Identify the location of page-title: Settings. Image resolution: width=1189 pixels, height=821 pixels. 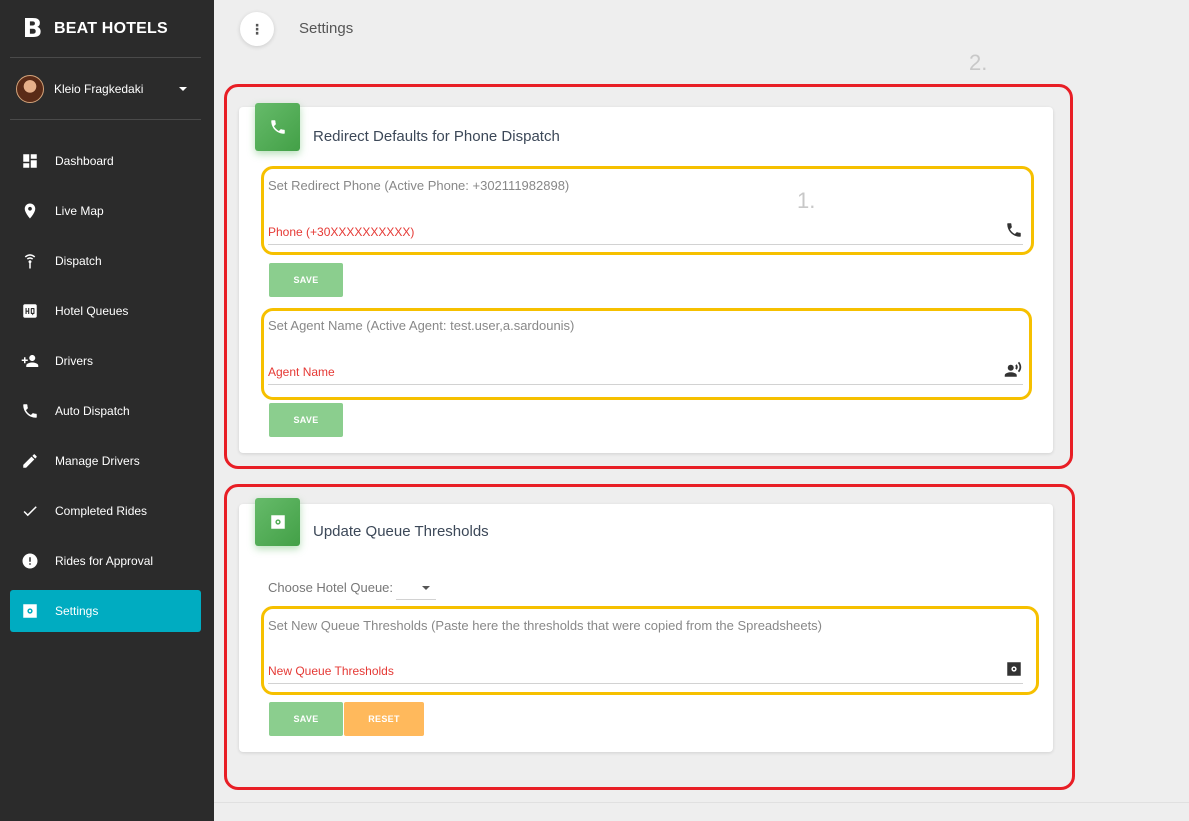
(326, 28).